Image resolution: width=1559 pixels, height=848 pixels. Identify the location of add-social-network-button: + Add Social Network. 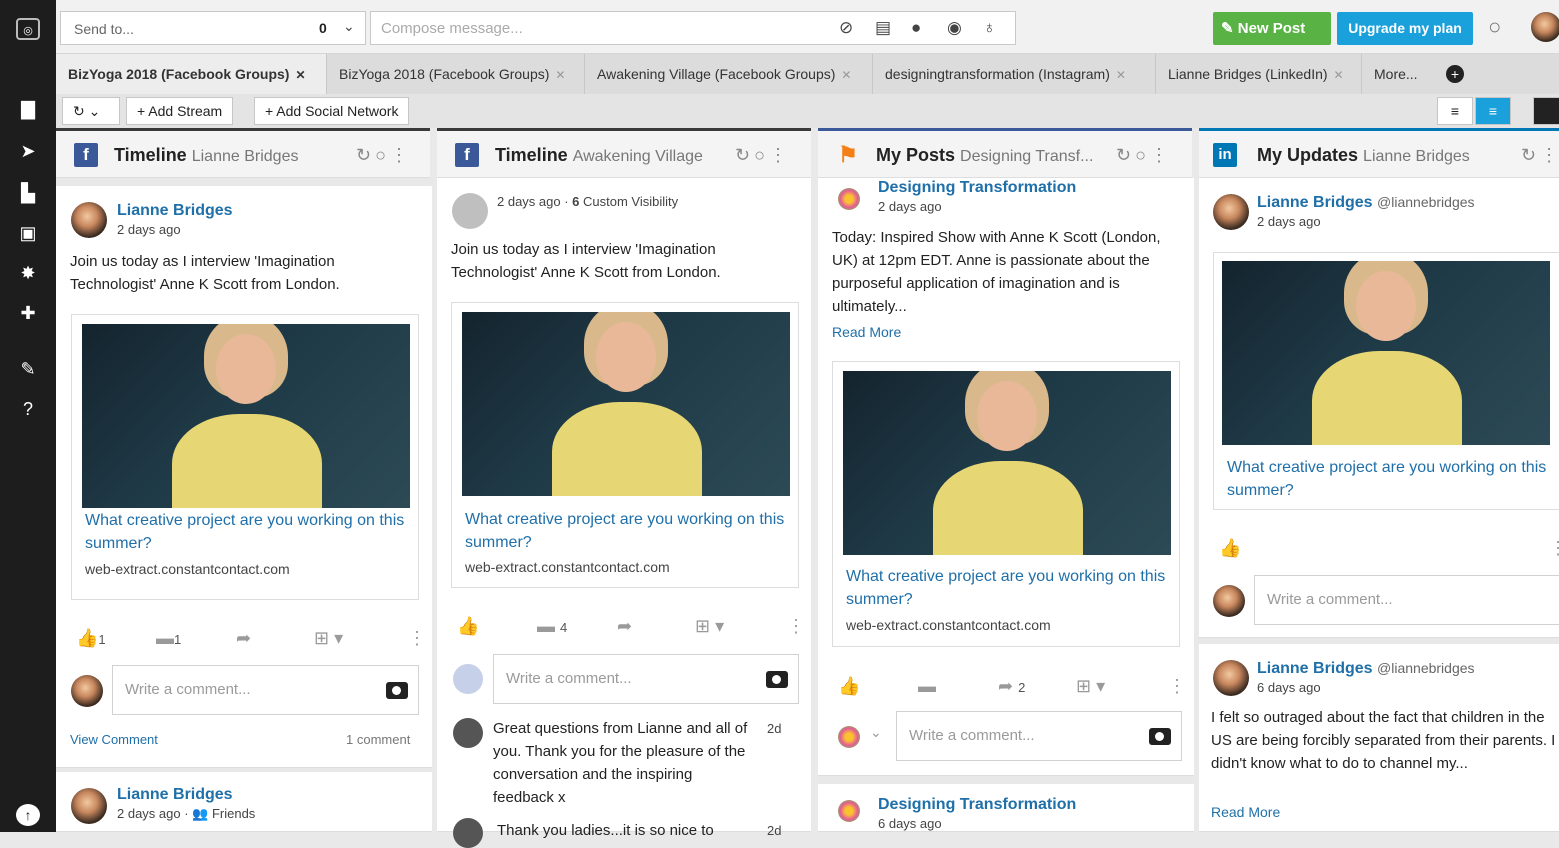
(332, 111).